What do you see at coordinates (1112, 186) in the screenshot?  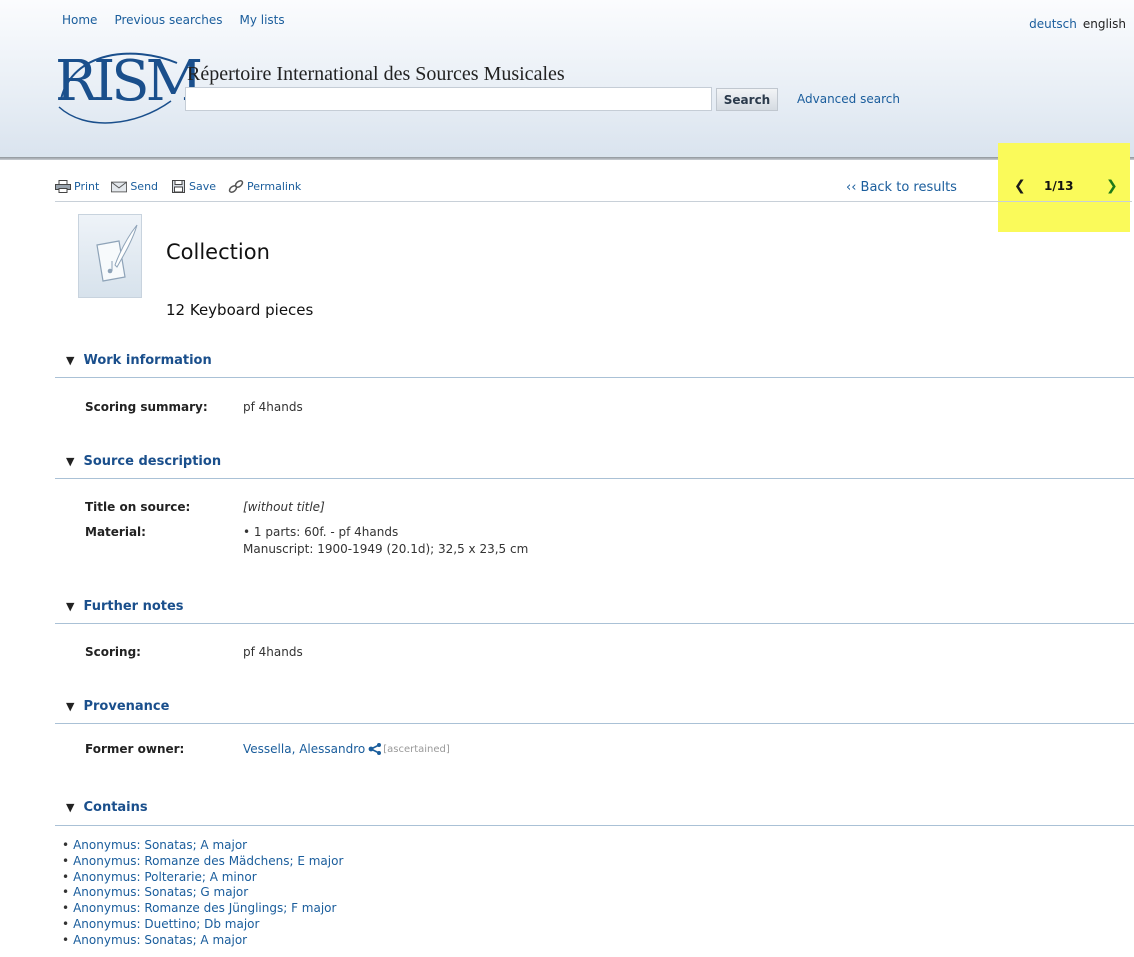 I see `pager-next-button: ❯` at bounding box center [1112, 186].